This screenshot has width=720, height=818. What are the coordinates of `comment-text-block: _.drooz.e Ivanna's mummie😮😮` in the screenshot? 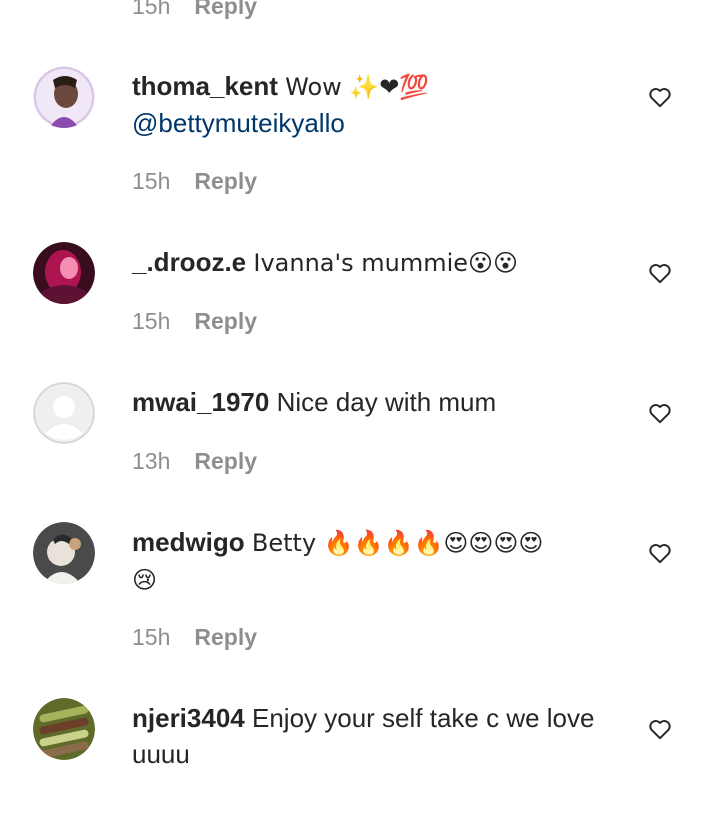 It's located at (377, 262).